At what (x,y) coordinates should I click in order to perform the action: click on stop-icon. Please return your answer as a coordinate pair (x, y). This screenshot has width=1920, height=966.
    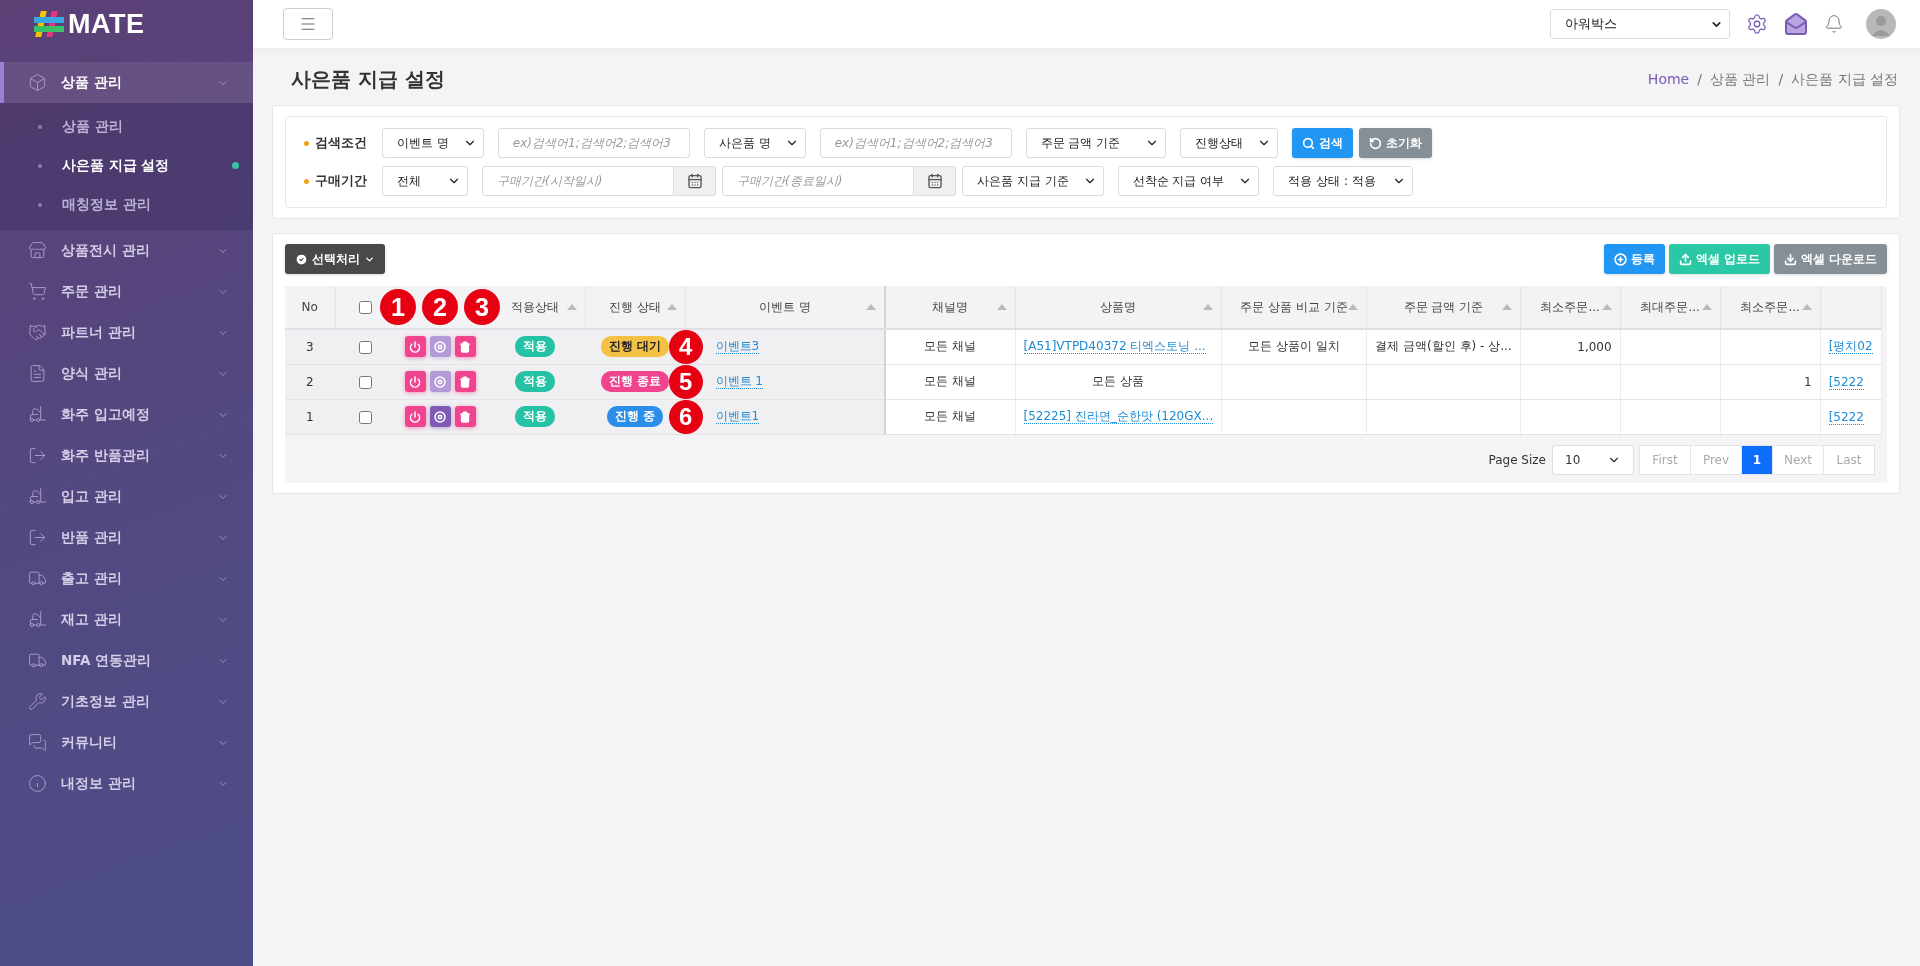
    Looking at the image, I should click on (440, 381).